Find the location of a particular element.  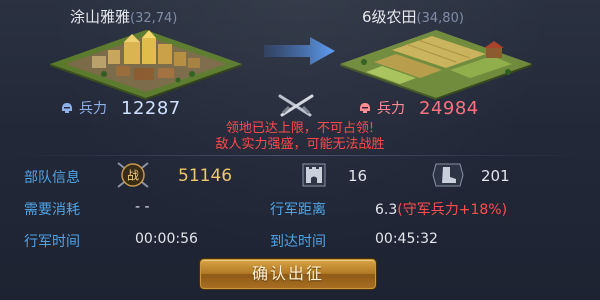

target-troop-value: 24984 is located at coordinates (449, 108).